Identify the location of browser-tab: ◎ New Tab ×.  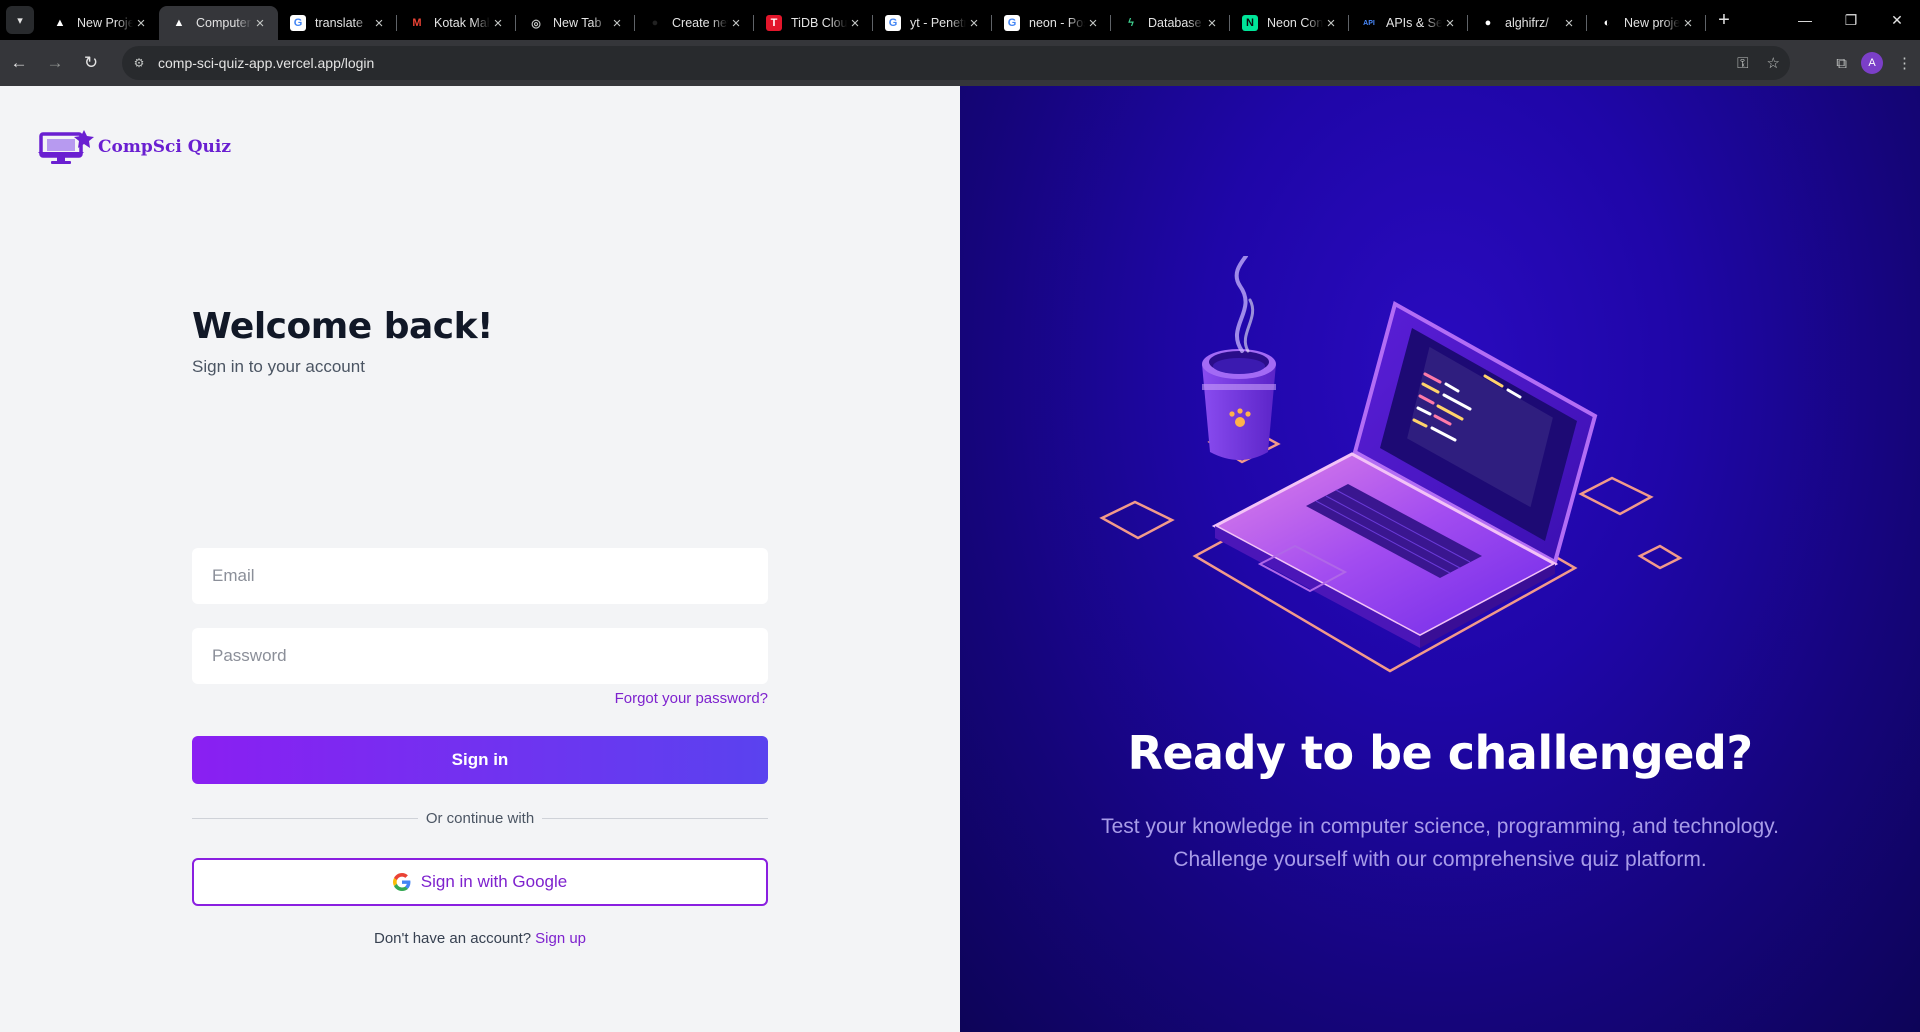
(575, 23).